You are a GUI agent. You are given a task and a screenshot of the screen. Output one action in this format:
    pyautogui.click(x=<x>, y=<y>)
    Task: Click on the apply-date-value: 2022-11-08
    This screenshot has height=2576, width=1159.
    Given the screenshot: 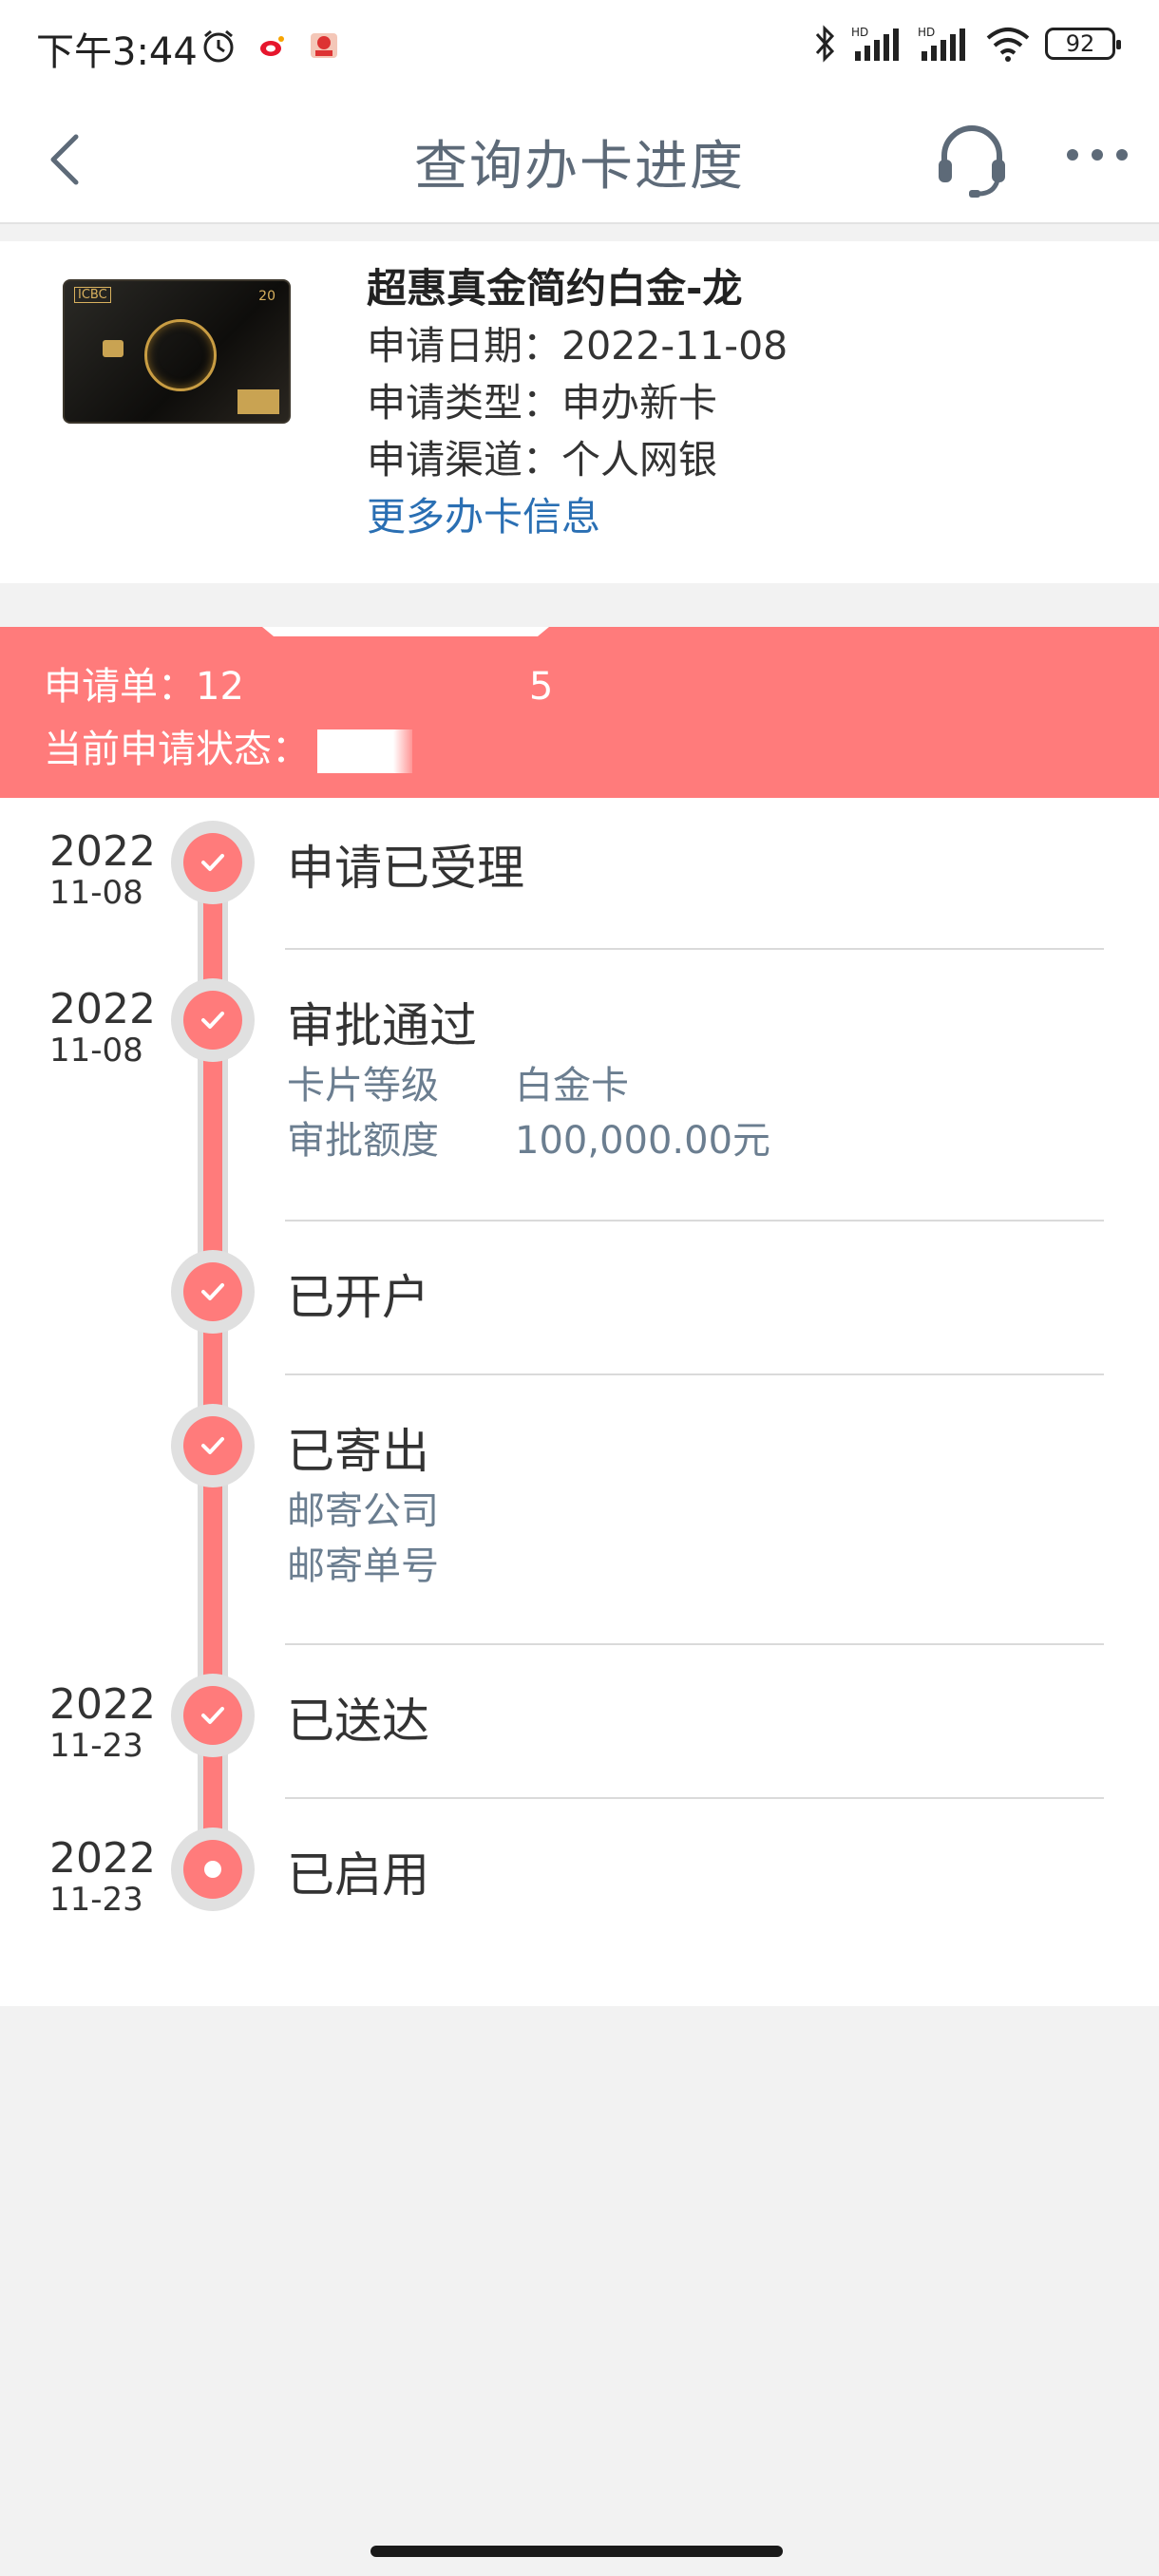 What is the action you would take?
    pyautogui.click(x=674, y=346)
    